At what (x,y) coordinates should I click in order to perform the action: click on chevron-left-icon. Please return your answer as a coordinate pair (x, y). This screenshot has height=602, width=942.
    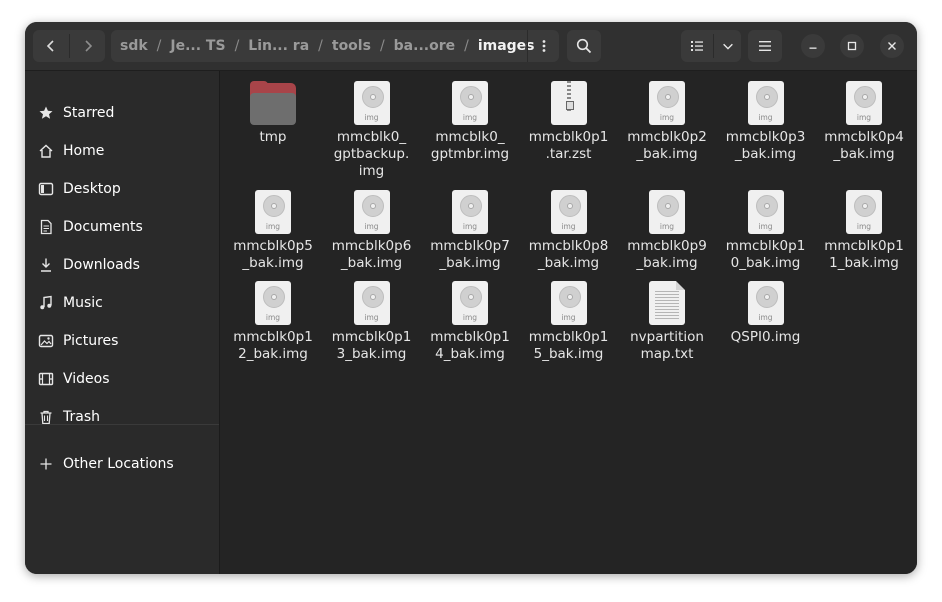
    Looking at the image, I should click on (50, 46).